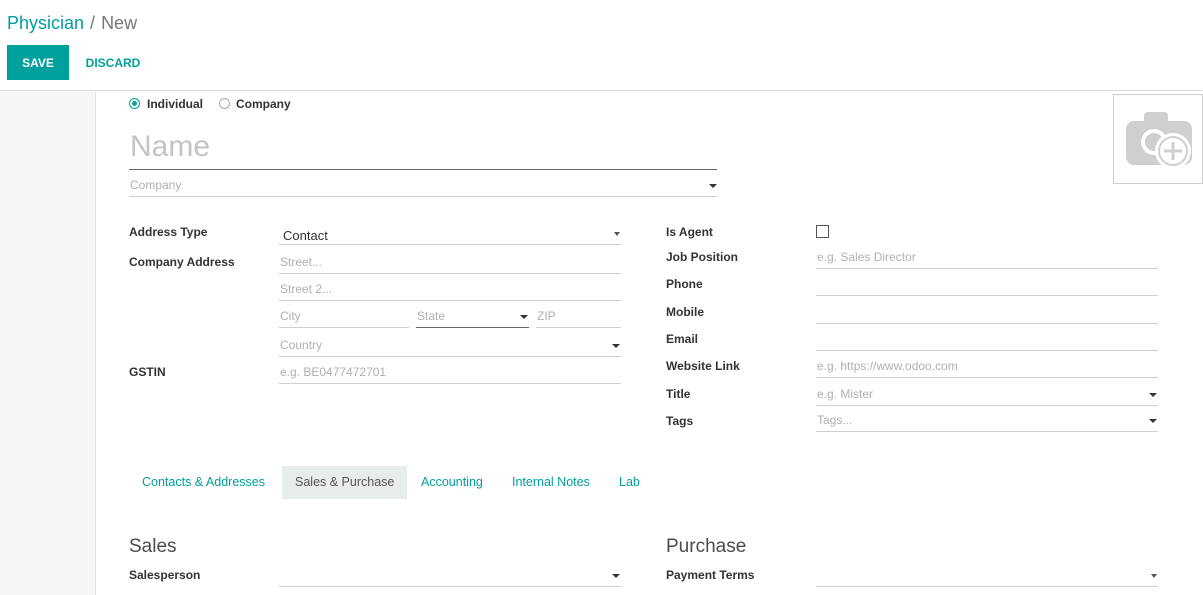 Image resolution: width=1203 pixels, height=595 pixels. I want to click on tab-contacts-addresses: Contacts & Addresses, so click(203, 482).